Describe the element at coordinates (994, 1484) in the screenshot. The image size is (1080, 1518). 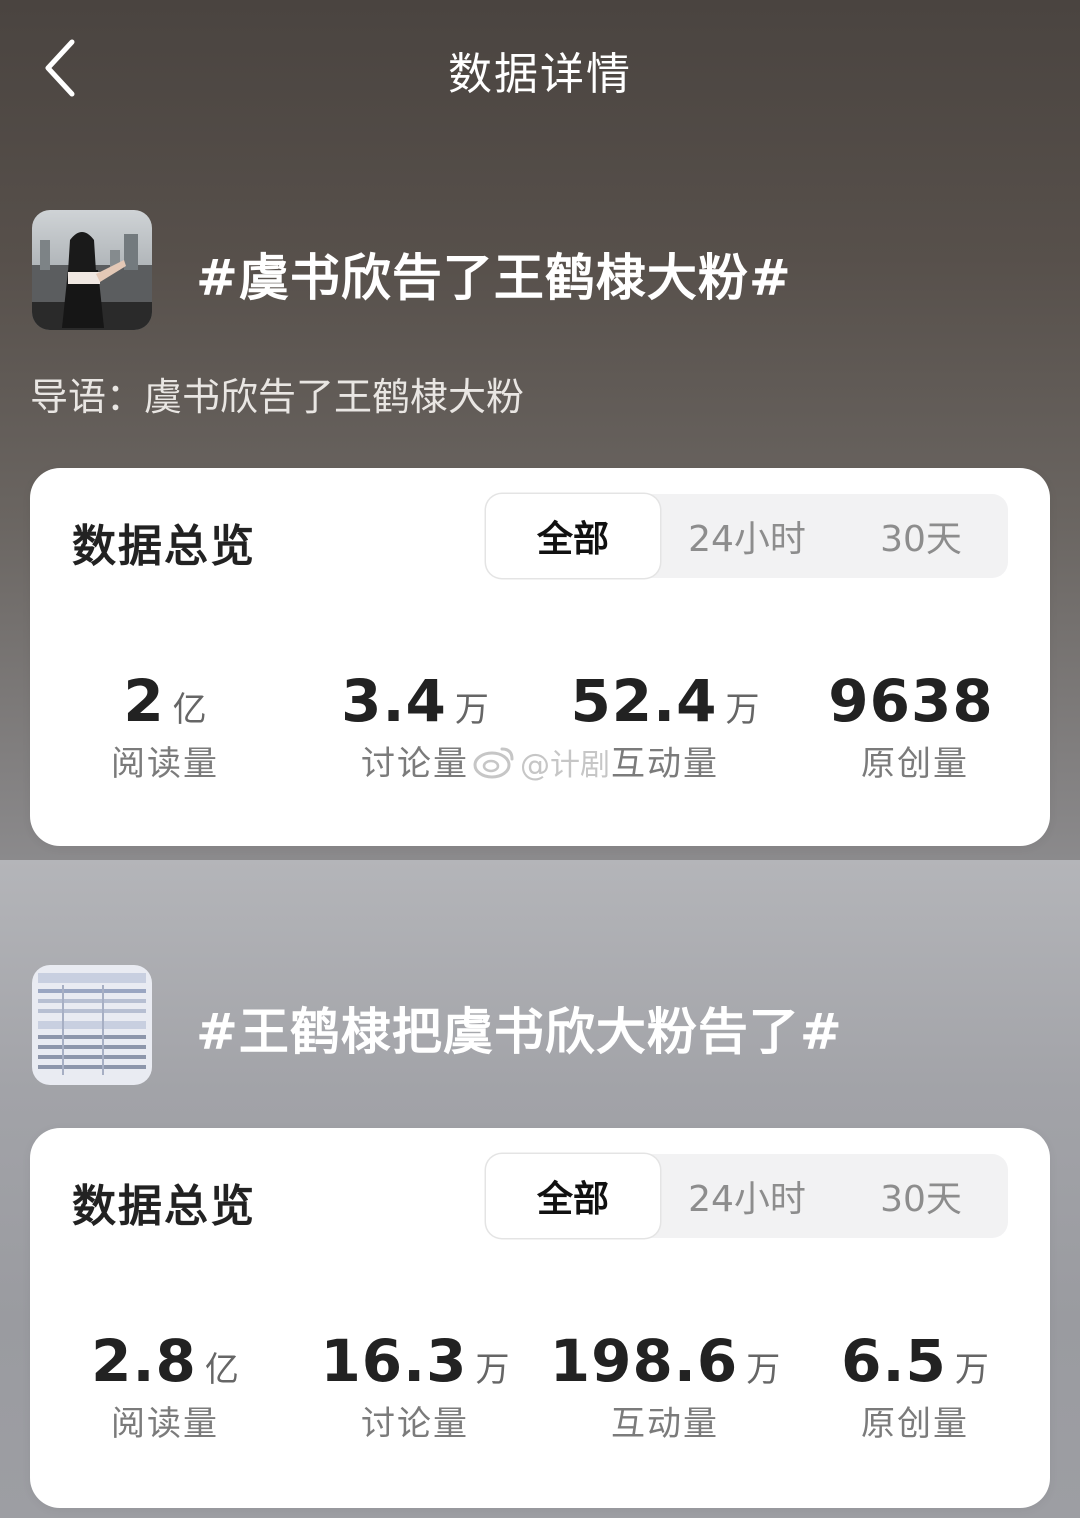
I see `corner-watermark-icon` at that location.